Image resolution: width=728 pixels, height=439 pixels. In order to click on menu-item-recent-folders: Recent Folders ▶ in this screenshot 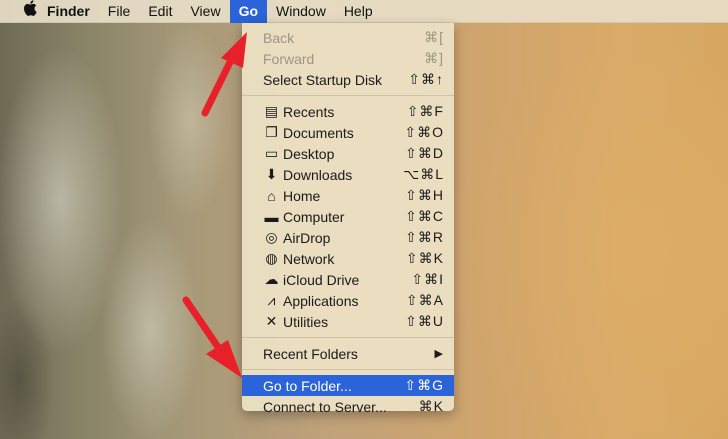, I will do `click(348, 353)`.